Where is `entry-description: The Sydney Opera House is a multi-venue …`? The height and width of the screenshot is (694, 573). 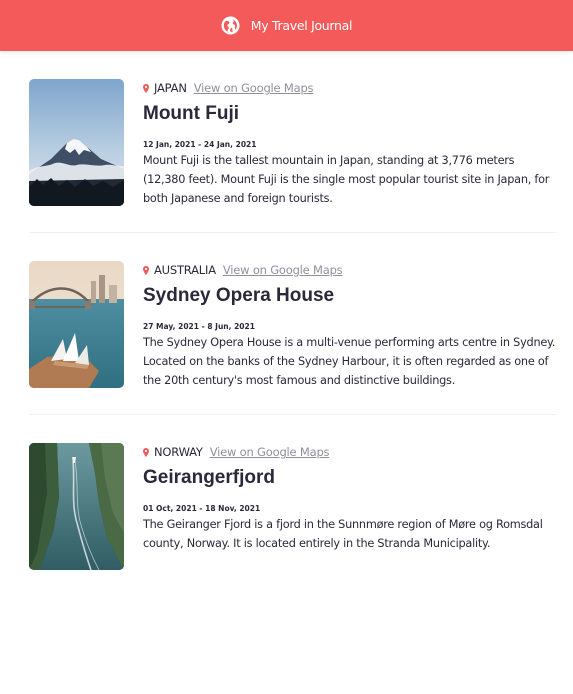
entry-description: The Sydney Opera House is a multi-venue … is located at coordinates (349, 361).